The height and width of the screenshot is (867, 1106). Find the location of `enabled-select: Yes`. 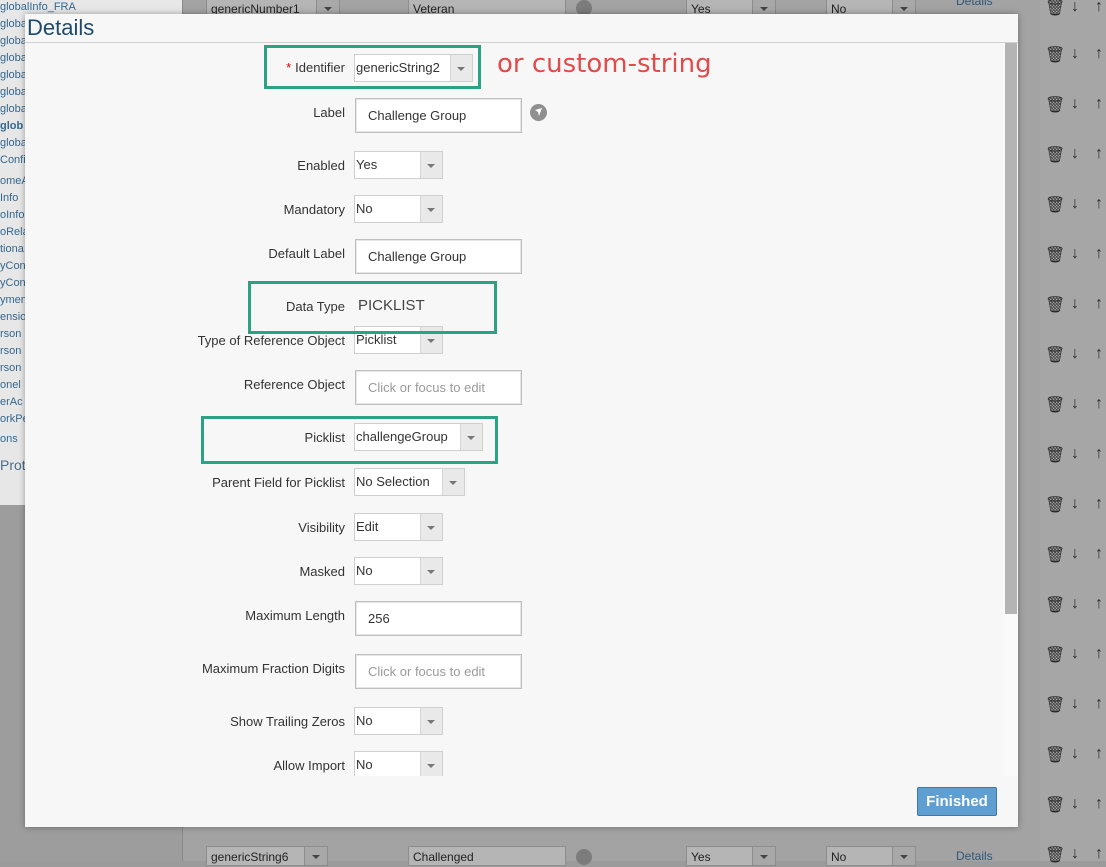

enabled-select: Yes is located at coordinates (398, 165).